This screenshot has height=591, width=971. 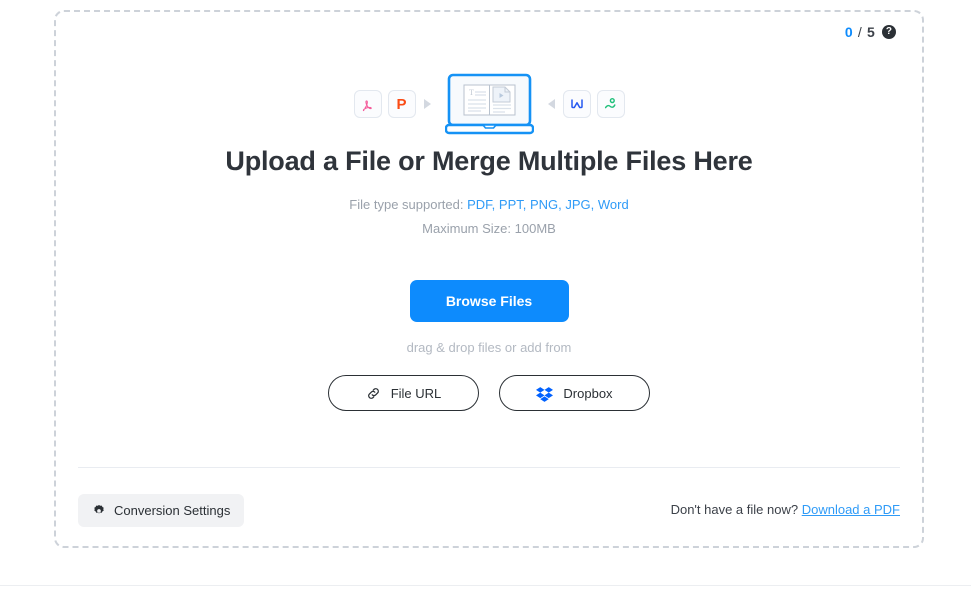 I want to click on footer-divider, so click(x=489, y=467).